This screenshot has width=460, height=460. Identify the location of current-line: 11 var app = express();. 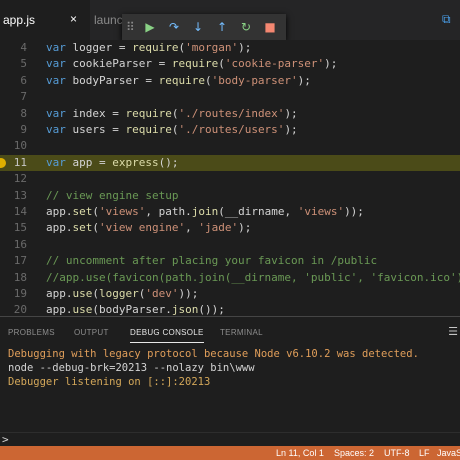
(230, 162).